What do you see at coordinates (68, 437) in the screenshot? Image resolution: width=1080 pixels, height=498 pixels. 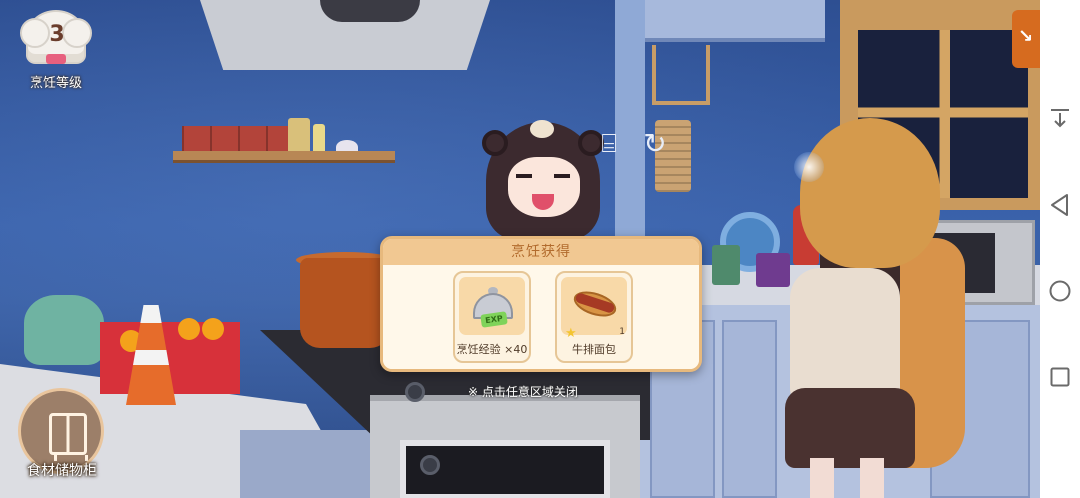 I see `cabinet-icon` at bounding box center [68, 437].